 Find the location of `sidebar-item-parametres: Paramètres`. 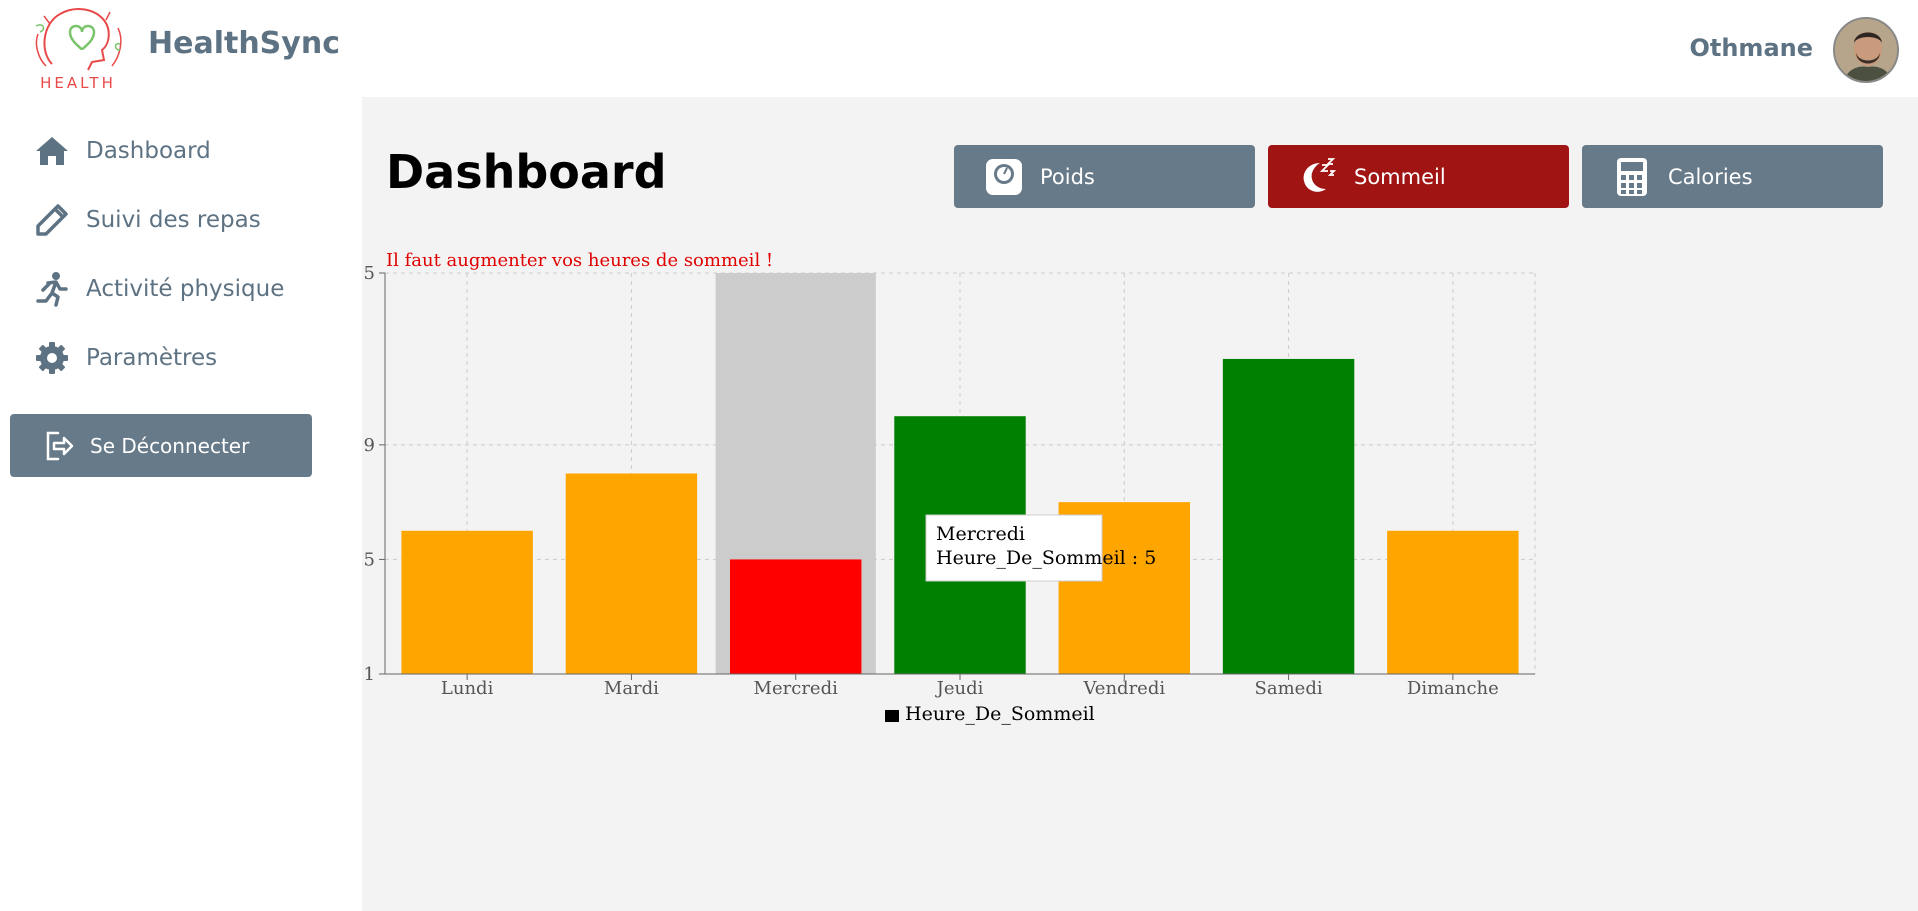

sidebar-item-parametres: Paramètres is located at coordinates (125, 358).